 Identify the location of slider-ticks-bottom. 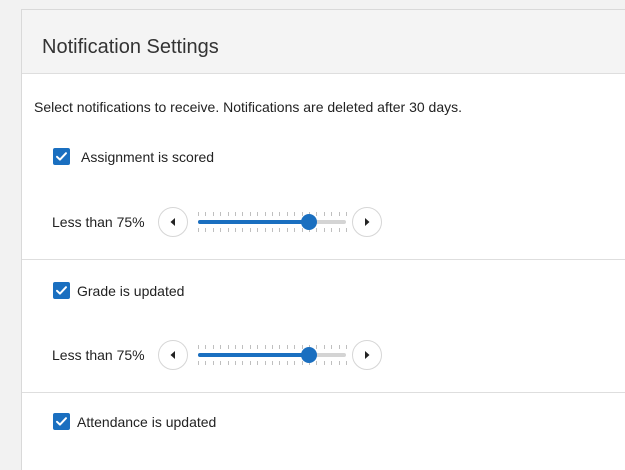
(272, 230).